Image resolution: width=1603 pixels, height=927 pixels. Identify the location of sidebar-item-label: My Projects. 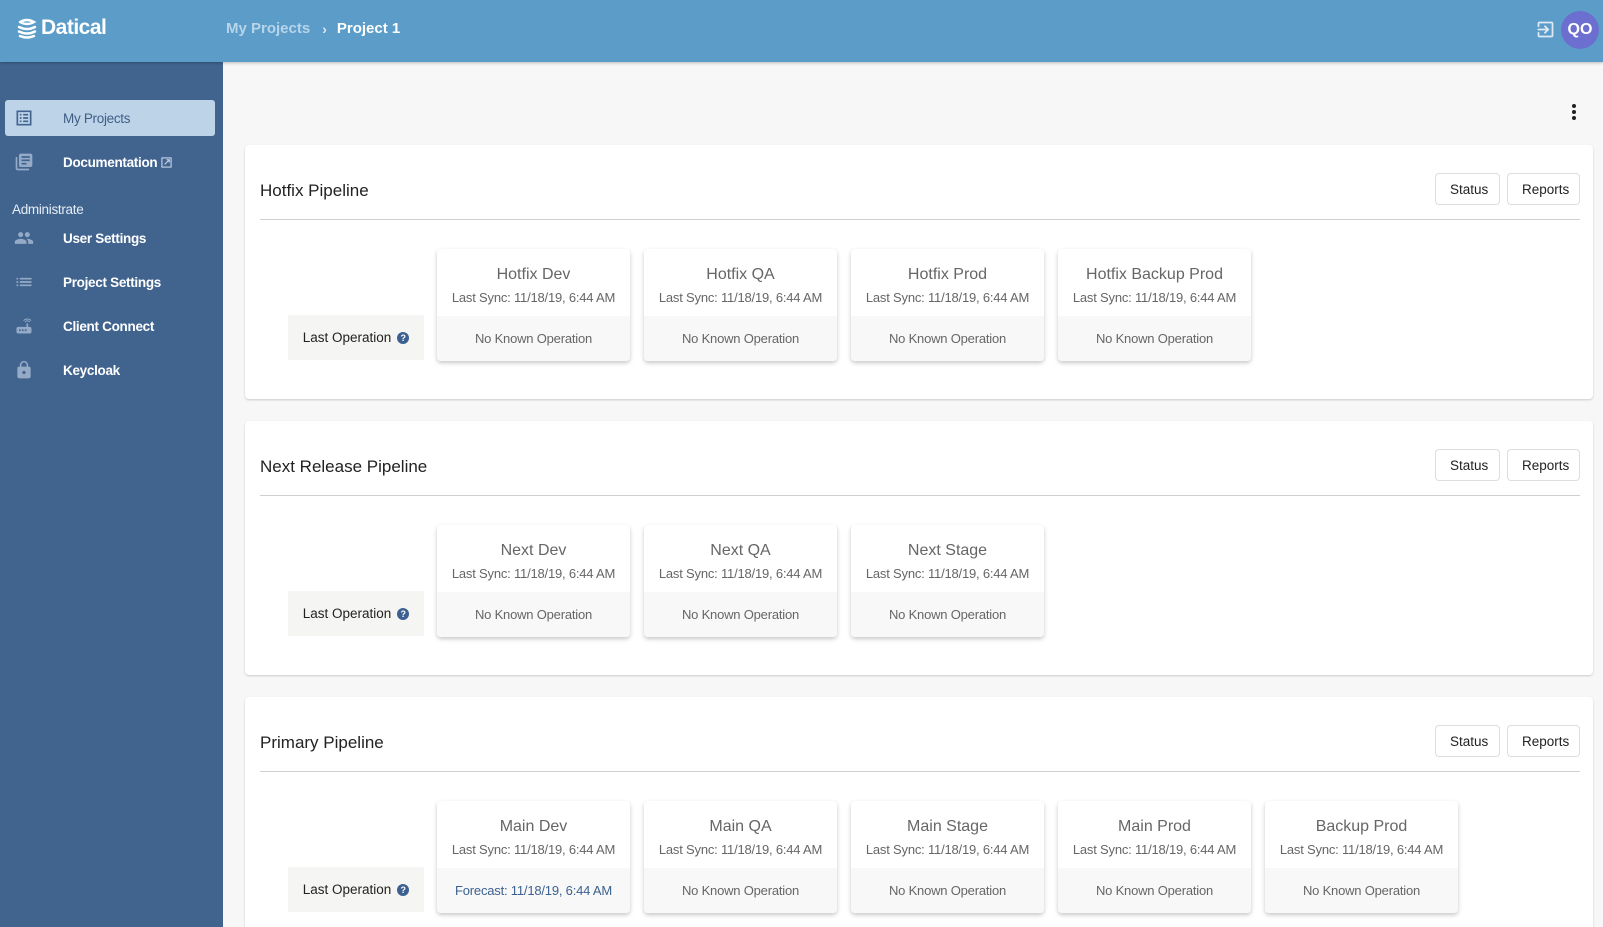
(97, 118).